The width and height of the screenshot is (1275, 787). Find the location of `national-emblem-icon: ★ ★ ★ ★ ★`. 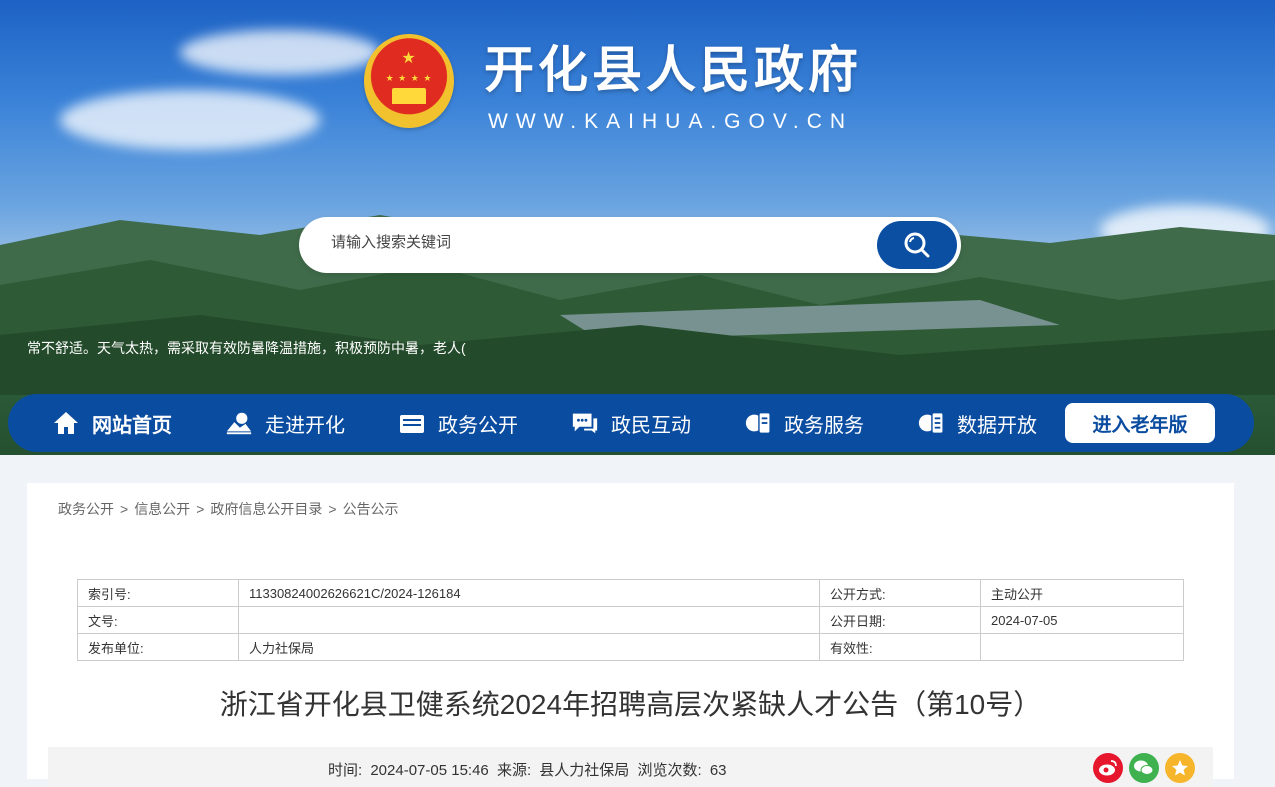

national-emblem-icon: ★ ★ ★ ★ ★ is located at coordinates (409, 81).